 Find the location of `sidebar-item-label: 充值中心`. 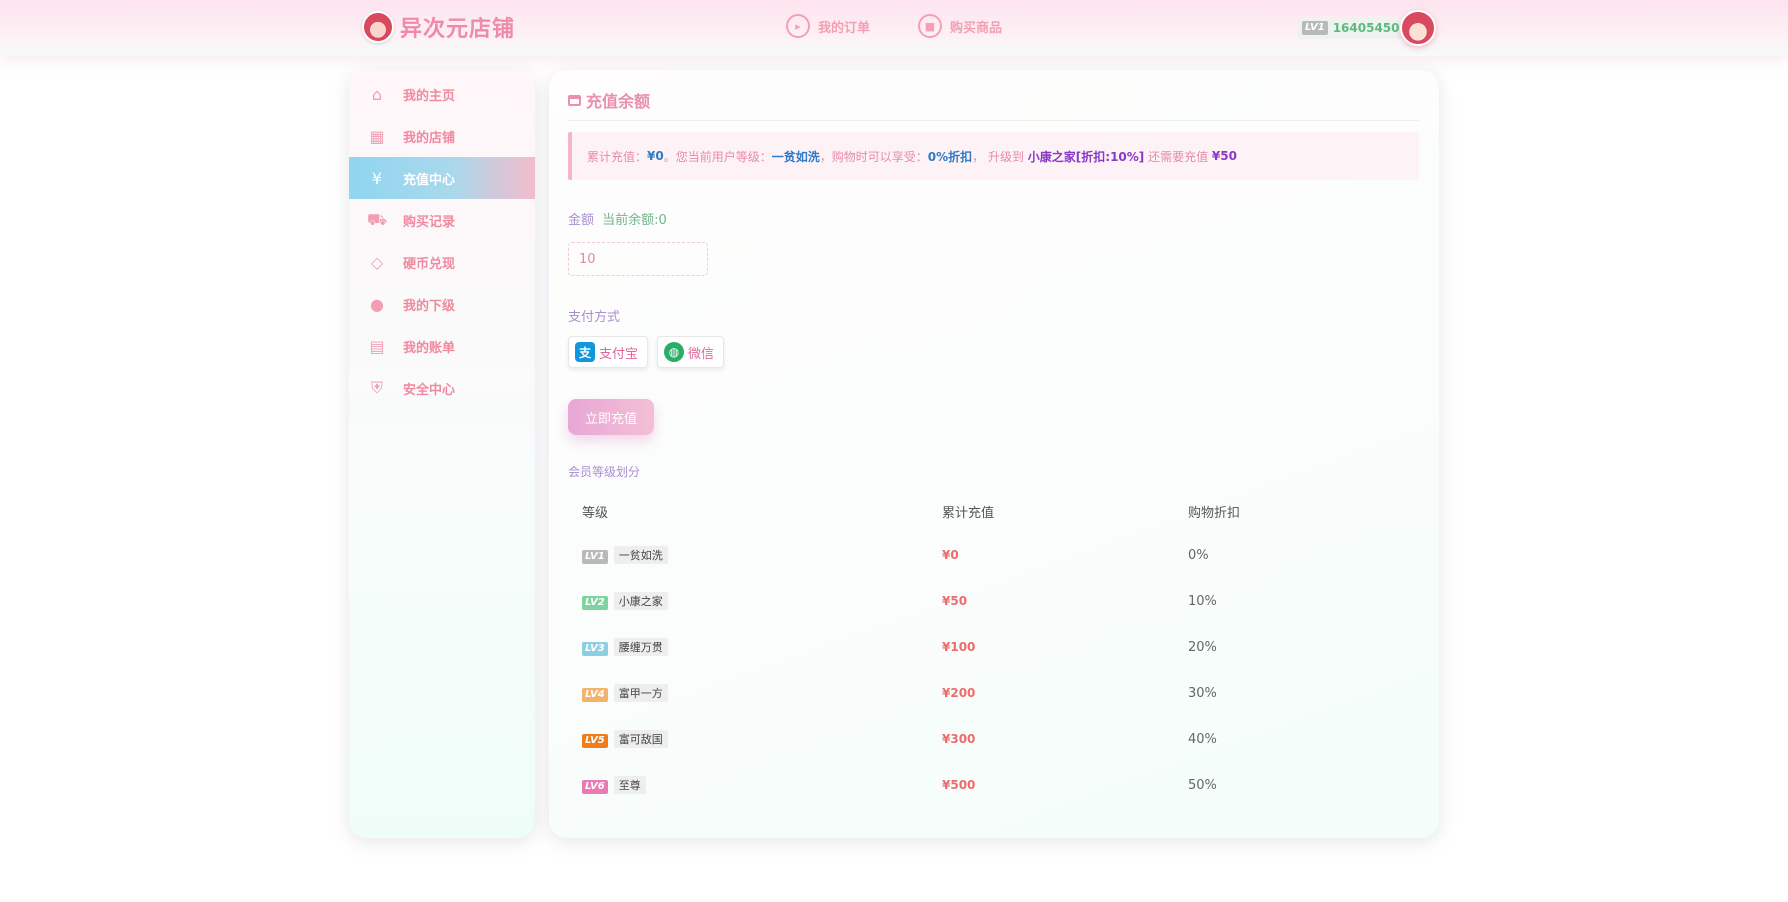

sidebar-item-label: 充值中心 is located at coordinates (429, 180).